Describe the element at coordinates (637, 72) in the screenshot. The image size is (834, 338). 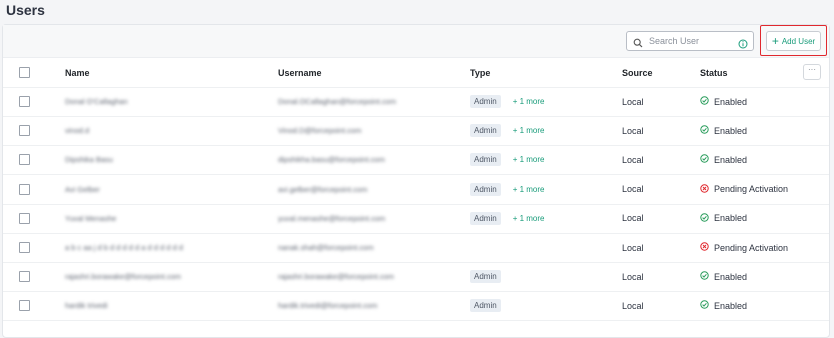
I see `column-header-source: Source` at that location.